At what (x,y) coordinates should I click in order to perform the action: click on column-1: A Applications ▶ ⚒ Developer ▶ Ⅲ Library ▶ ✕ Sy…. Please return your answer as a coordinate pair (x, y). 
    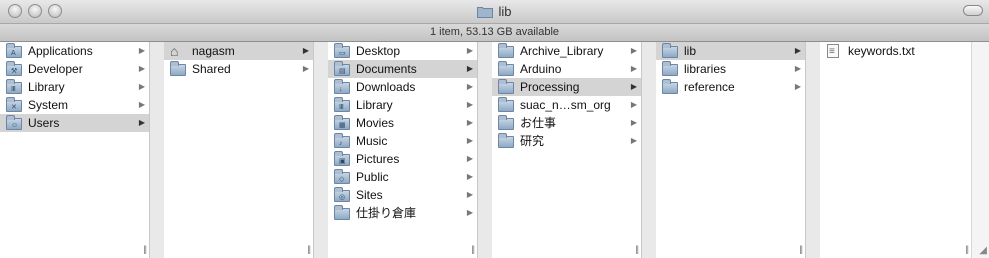
    Looking at the image, I should click on (75, 150).